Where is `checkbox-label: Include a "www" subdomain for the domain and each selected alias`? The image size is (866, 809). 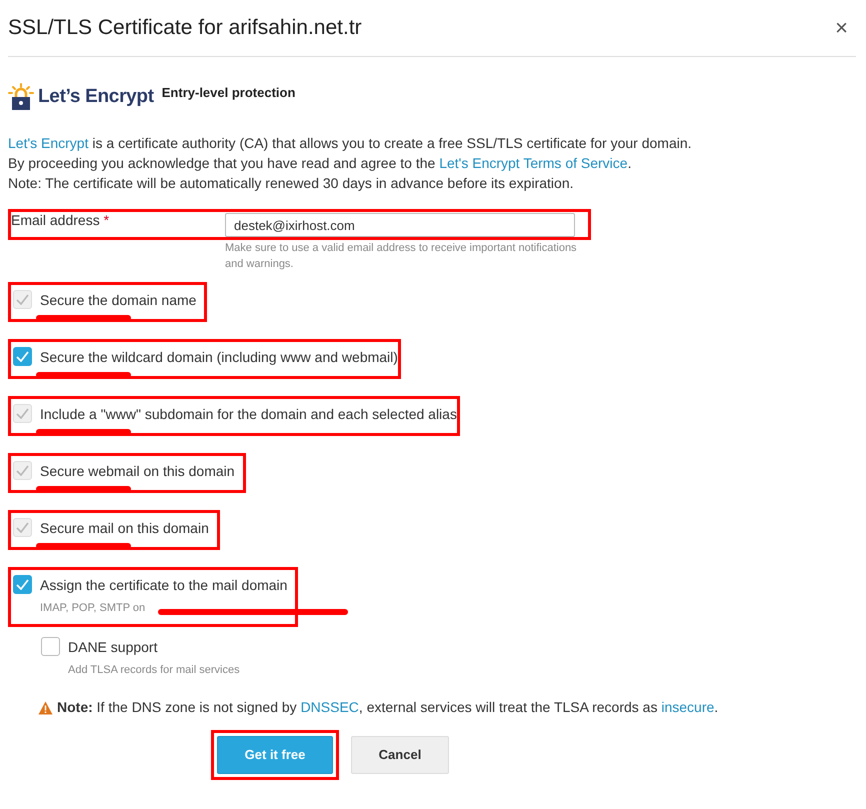
checkbox-label: Include a "www" subdomain for the domain and each selected alias is located at coordinates (248, 414).